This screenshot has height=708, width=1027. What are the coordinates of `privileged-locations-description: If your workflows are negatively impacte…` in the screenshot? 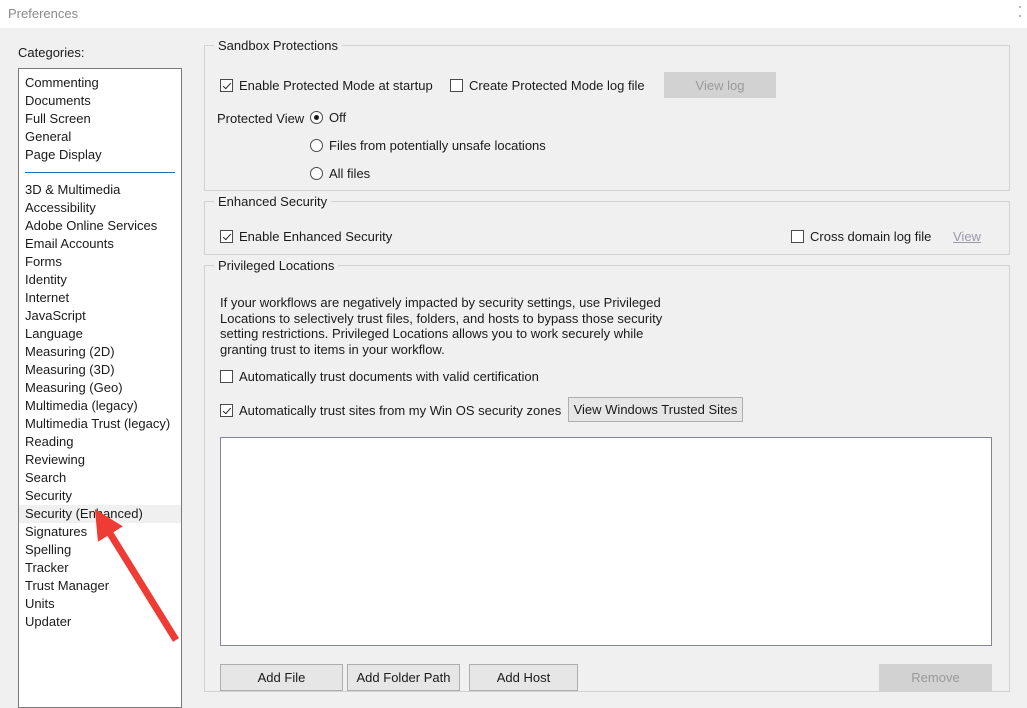 It's located at (441, 326).